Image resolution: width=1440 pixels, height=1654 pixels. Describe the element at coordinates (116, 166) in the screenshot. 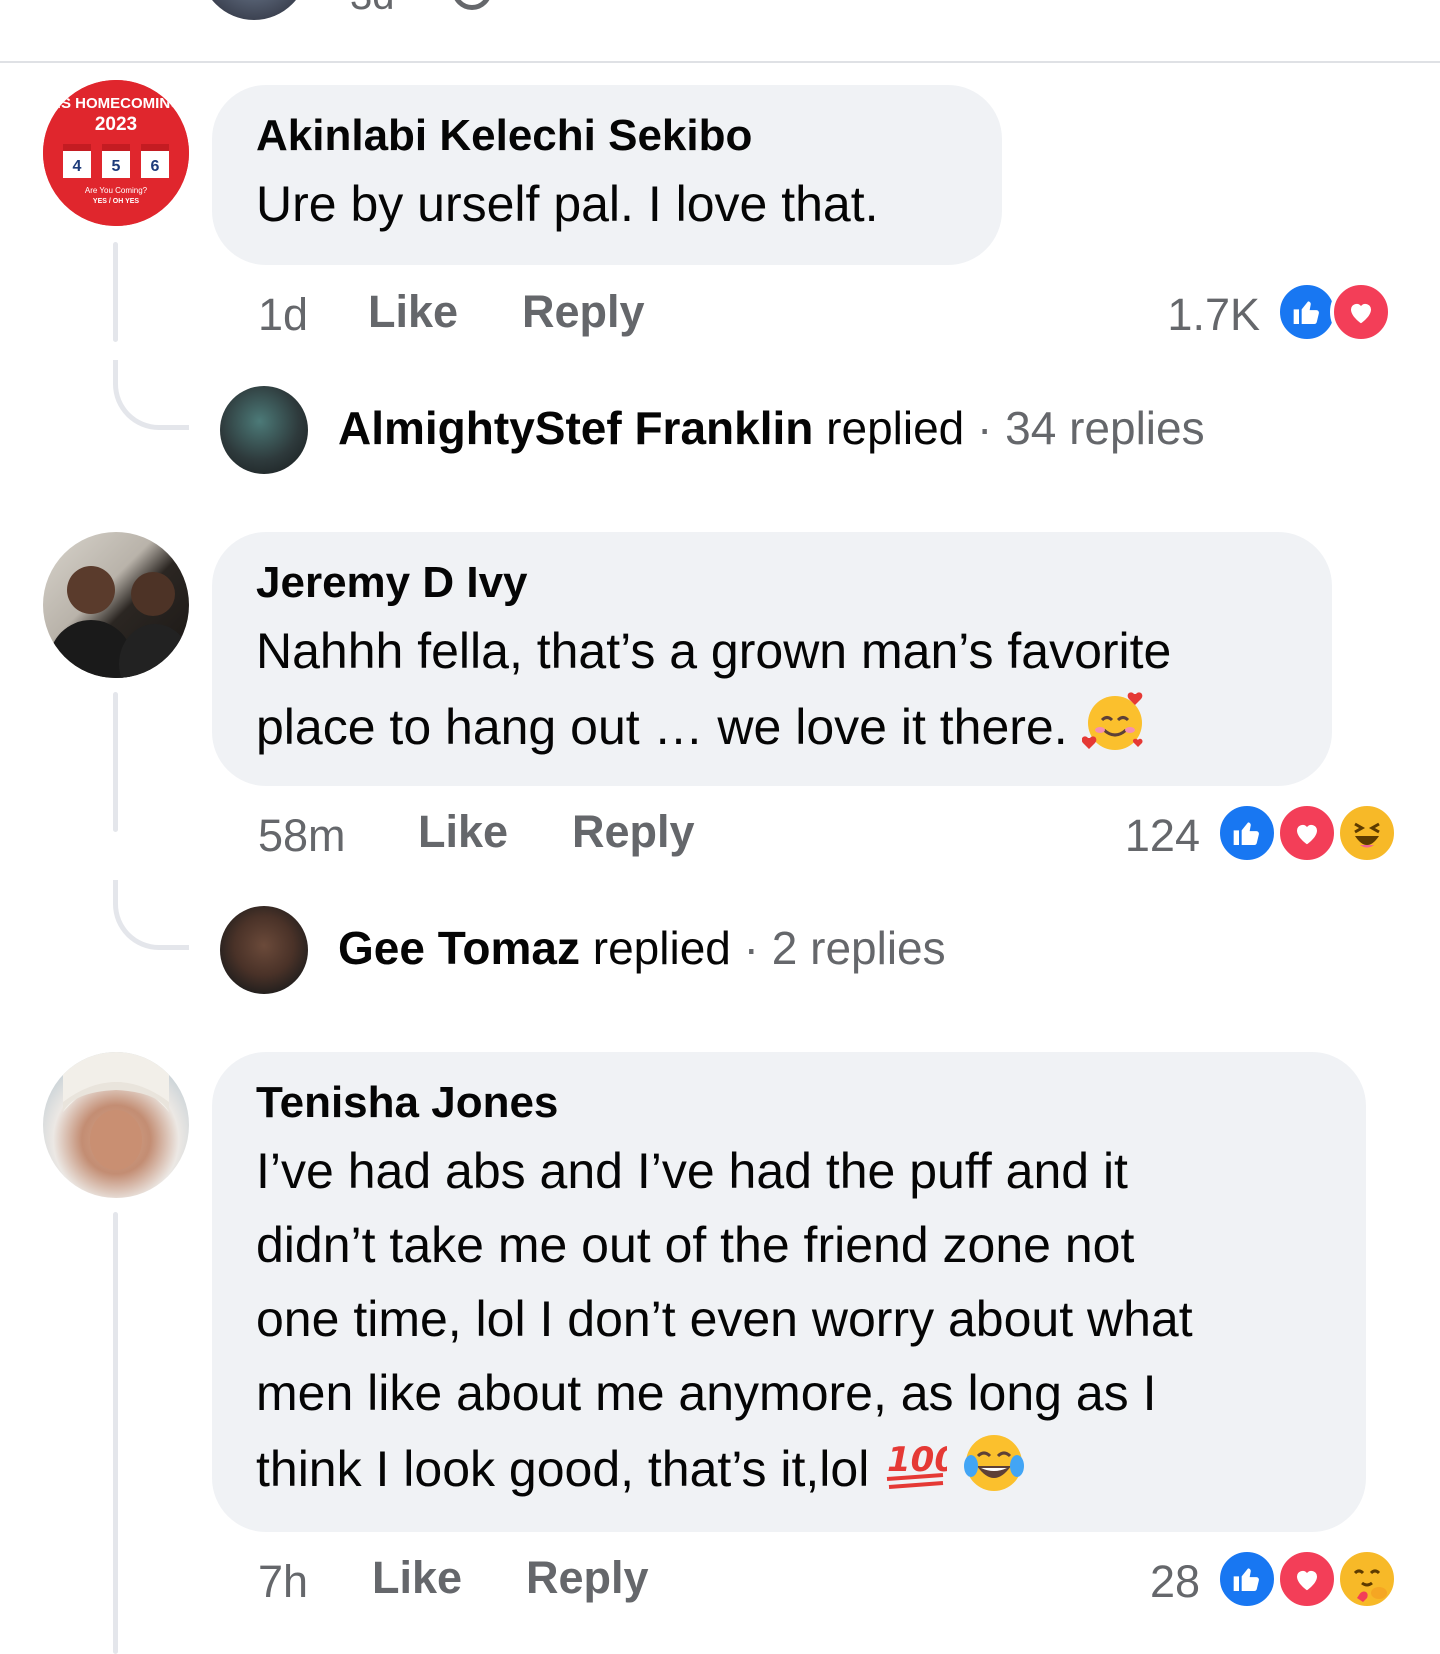

I see `badge-day-2: 5` at that location.